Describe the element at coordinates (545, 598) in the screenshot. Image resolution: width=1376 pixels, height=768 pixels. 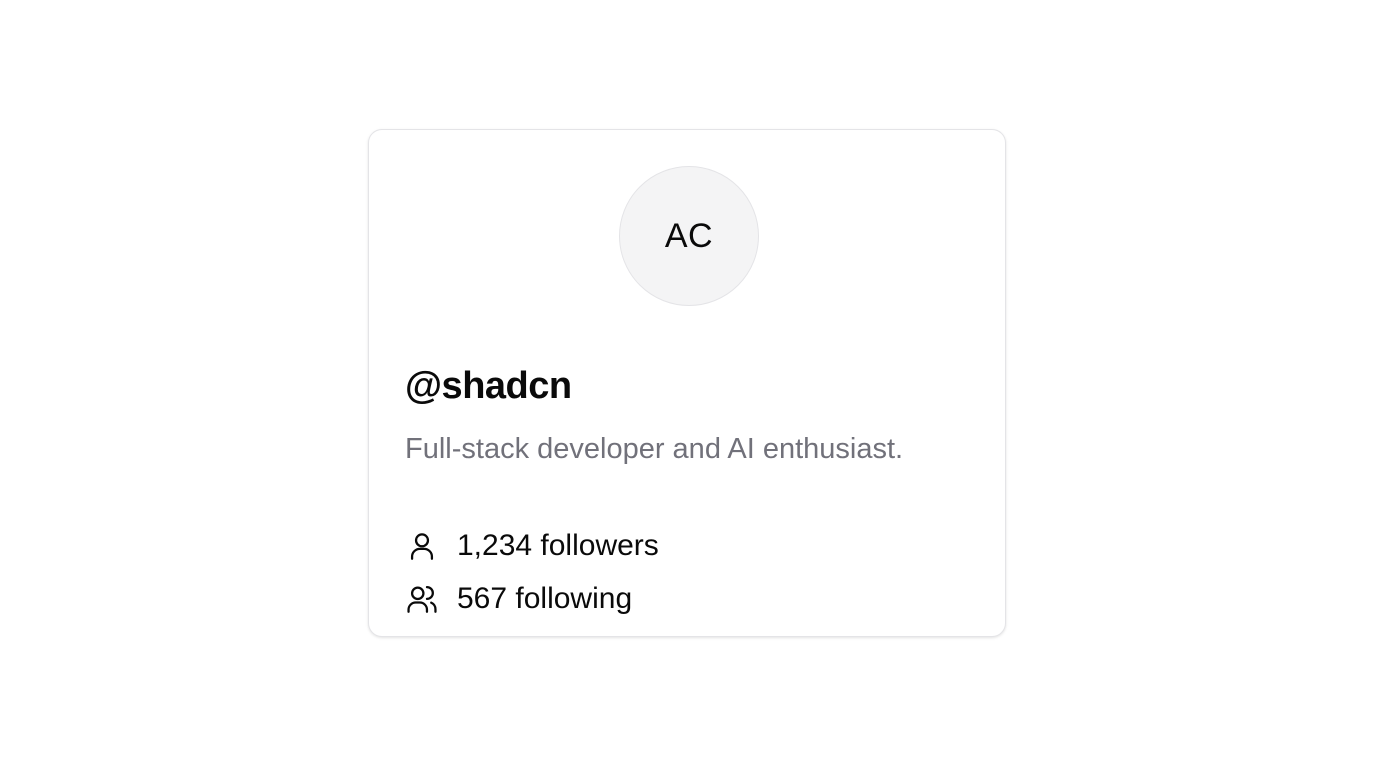
I see `following-count: 567 following` at that location.